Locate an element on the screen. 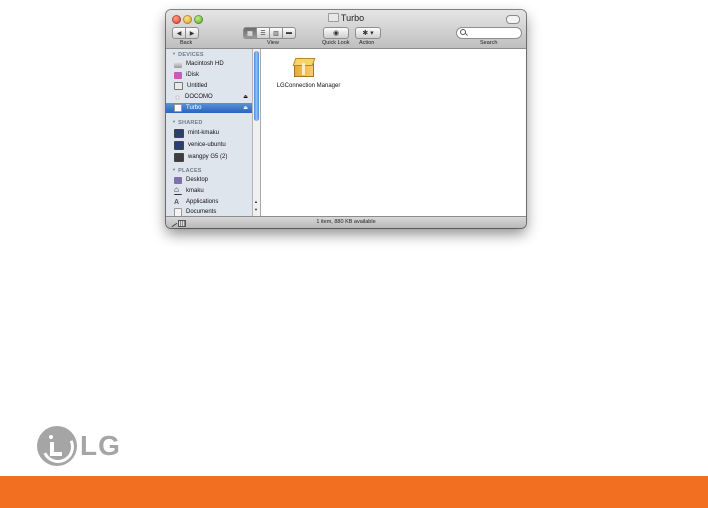 The image size is (708, 508). status-text: 1 item, 880 KB available is located at coordinates (346, 222).